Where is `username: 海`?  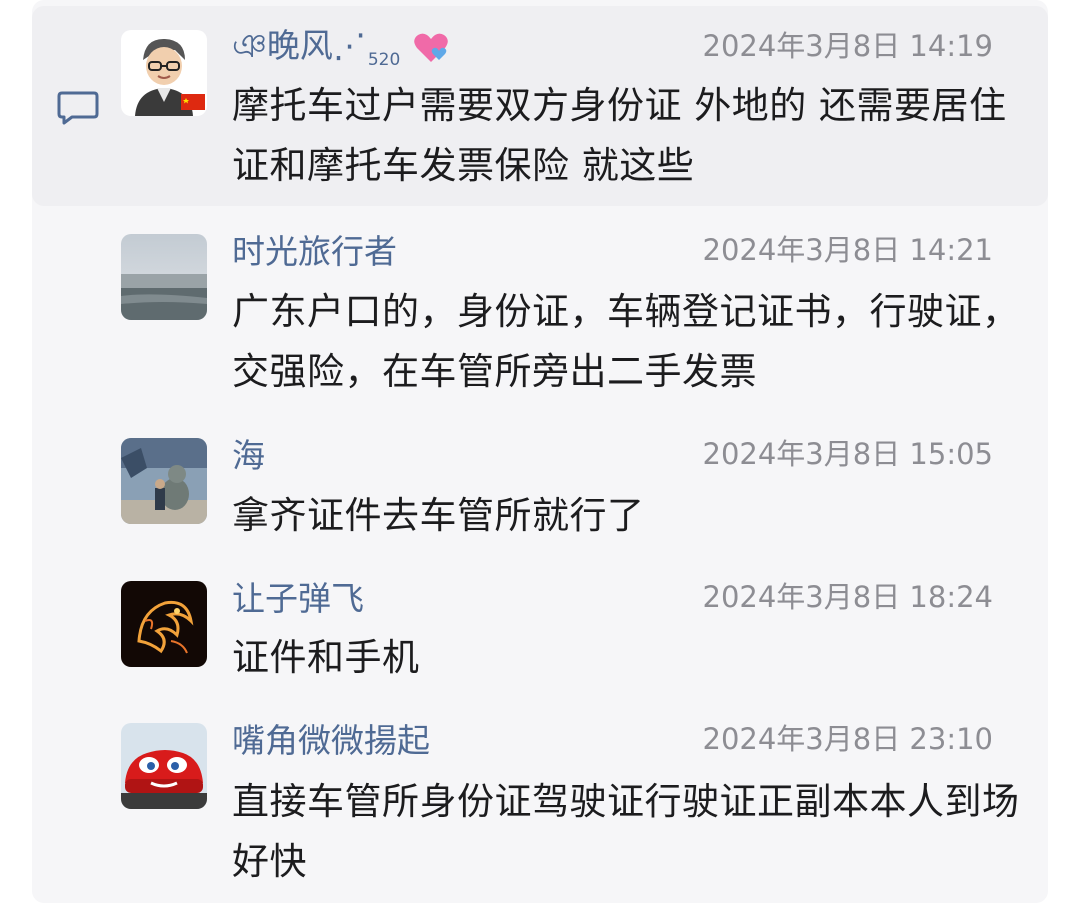 username: 海 is located at coordinates (248, 456).